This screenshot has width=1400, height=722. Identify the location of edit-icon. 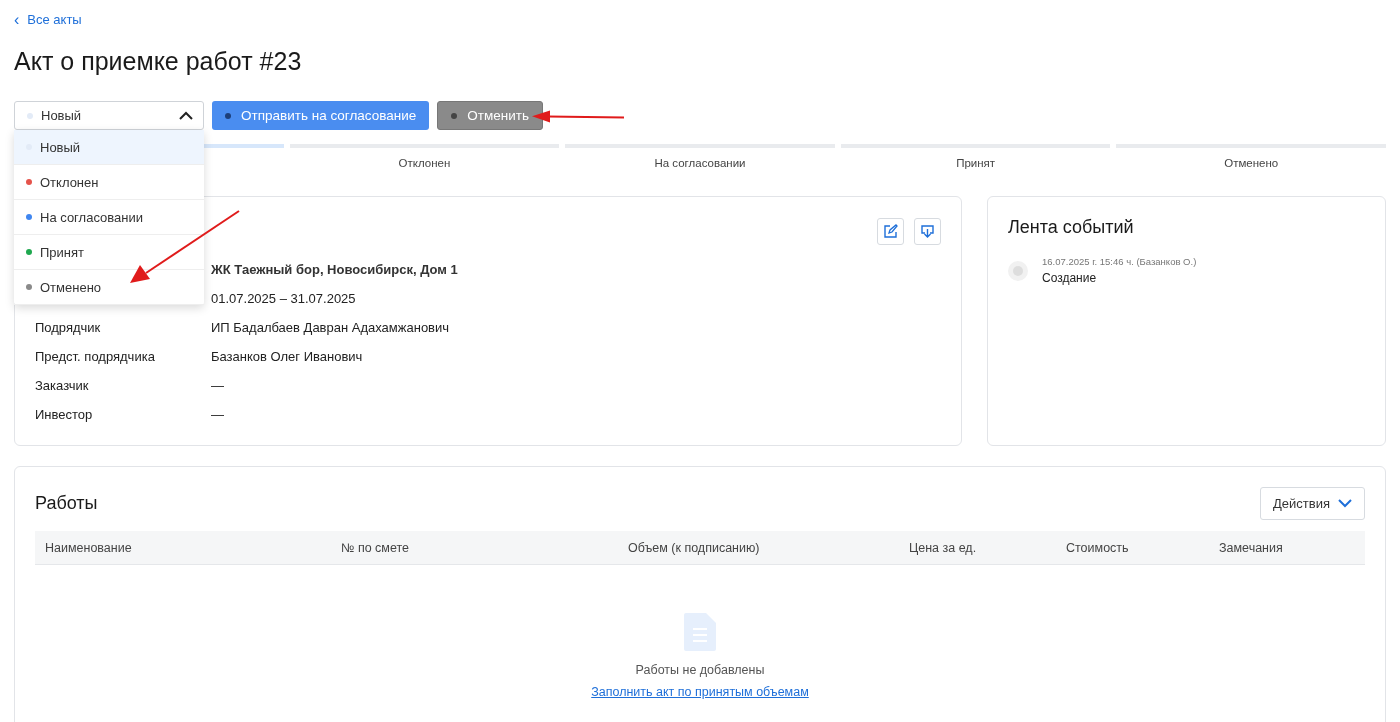
(890, 231).